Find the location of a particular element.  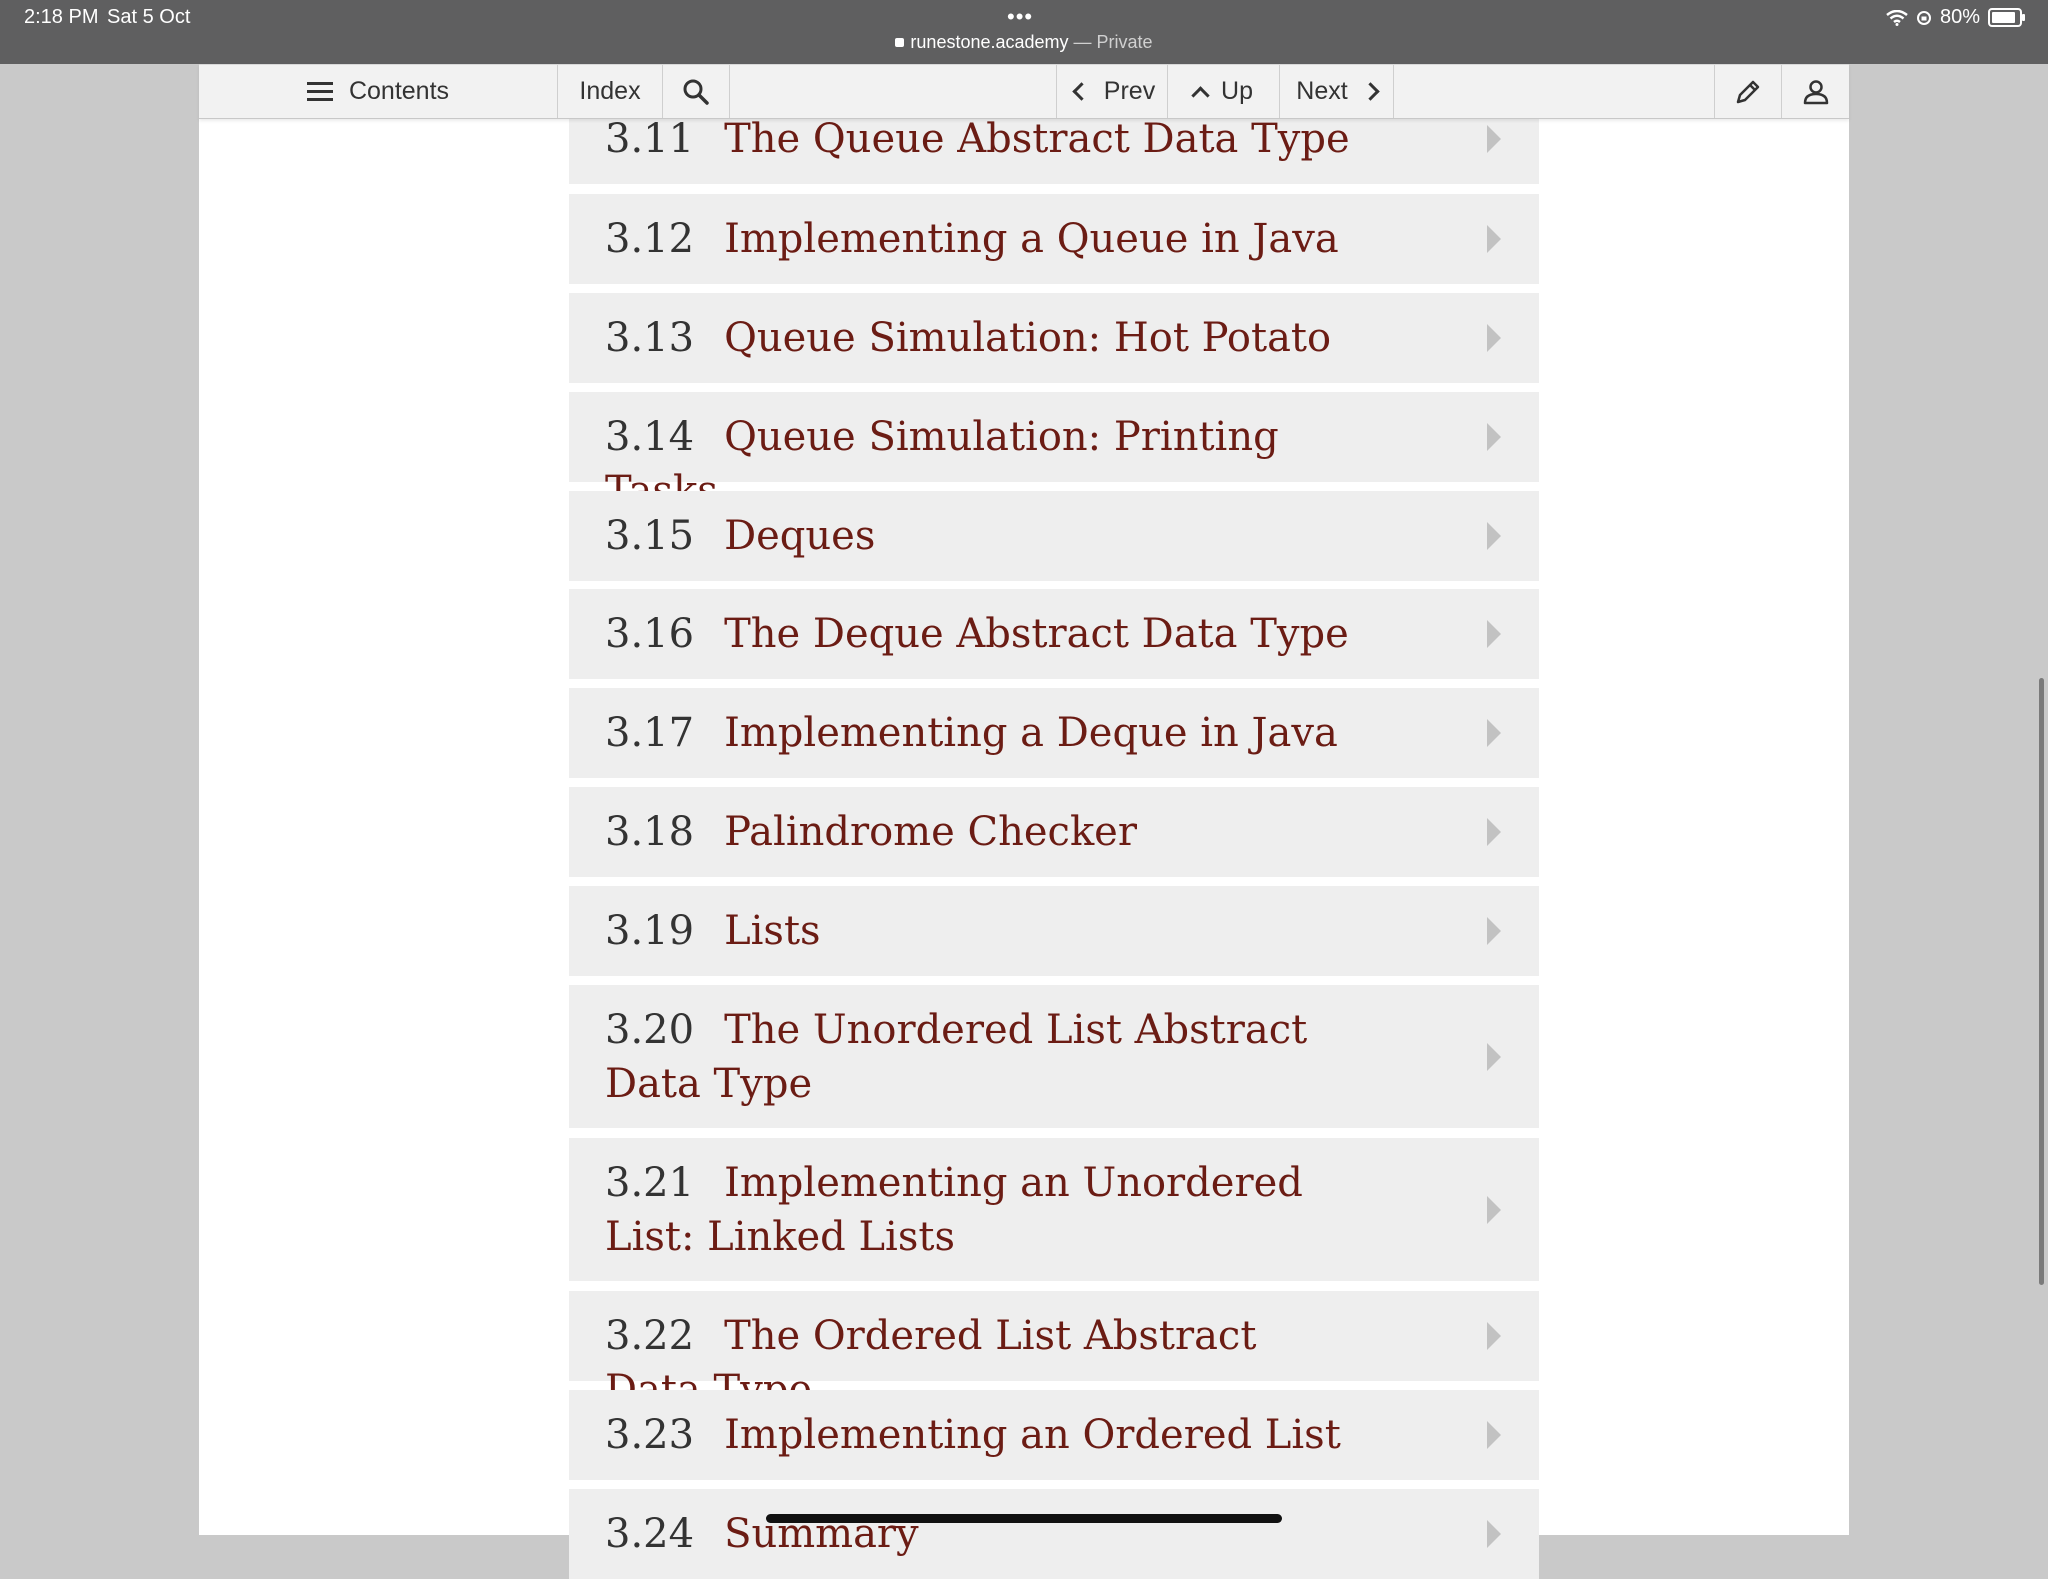

index-label: Index is located at coordinates (610, 91).